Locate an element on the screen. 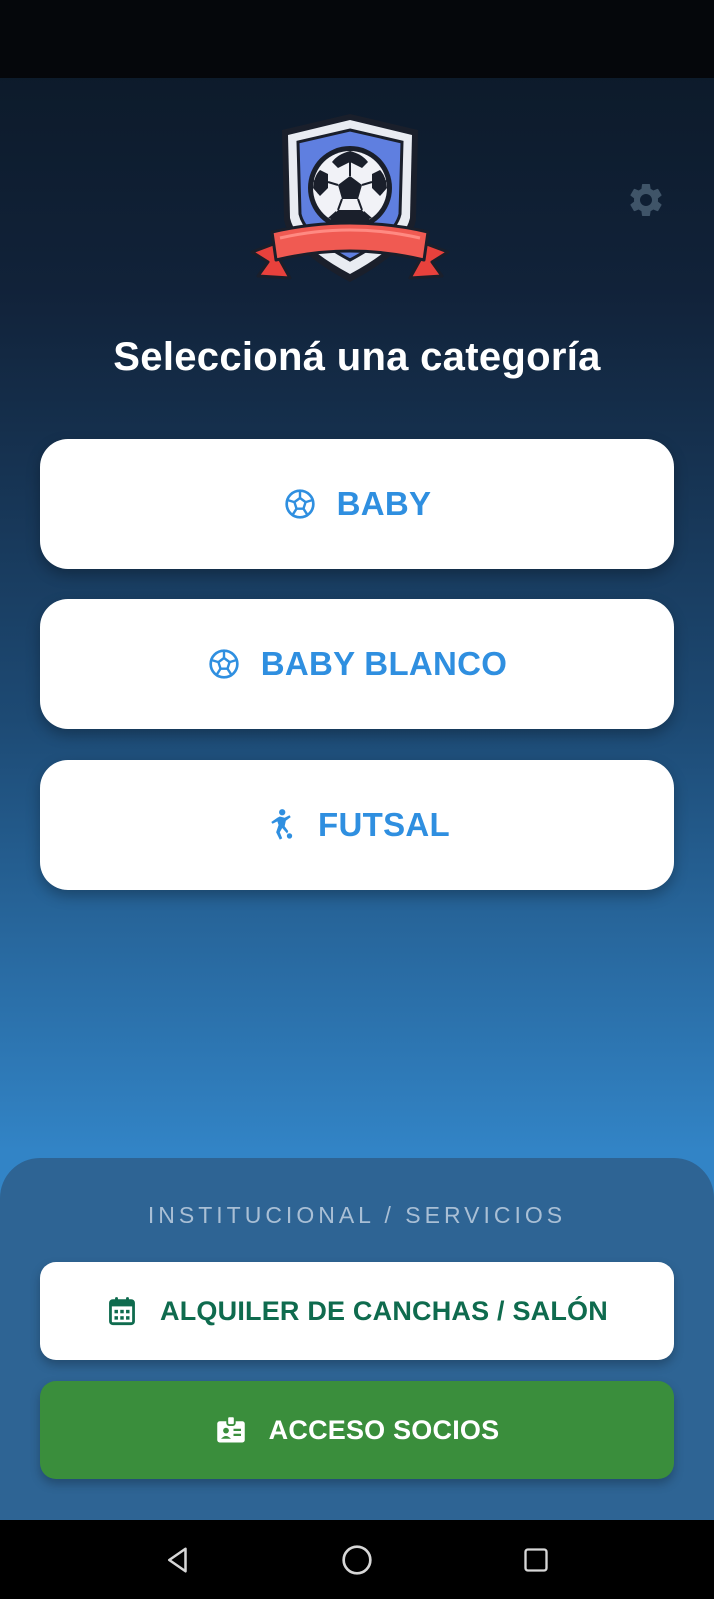 The image size is (714, 1599). calendar-icon is located at coordinates (122, 1311).